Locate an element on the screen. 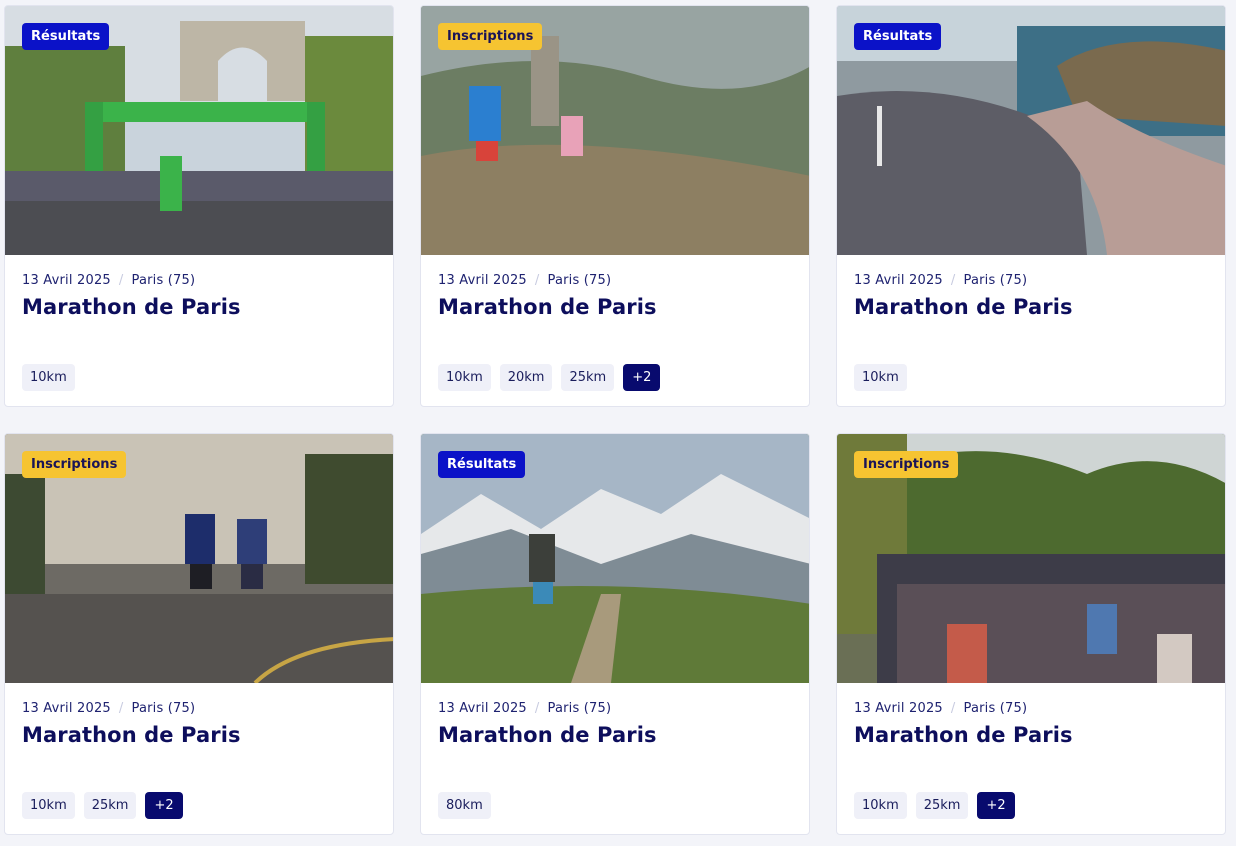 The image size is (1236, 846). distance-tags: 80km is located at coordinates (464, 805).